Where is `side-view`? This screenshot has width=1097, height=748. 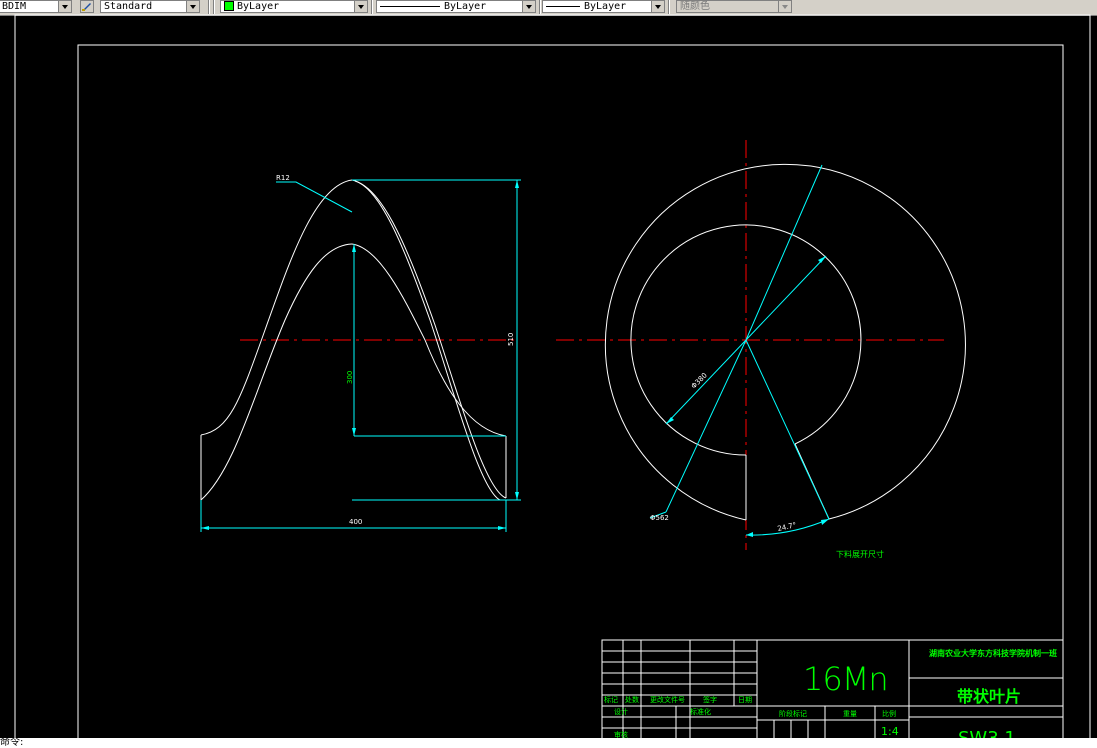
side-view is located at coordinates (360, 355).